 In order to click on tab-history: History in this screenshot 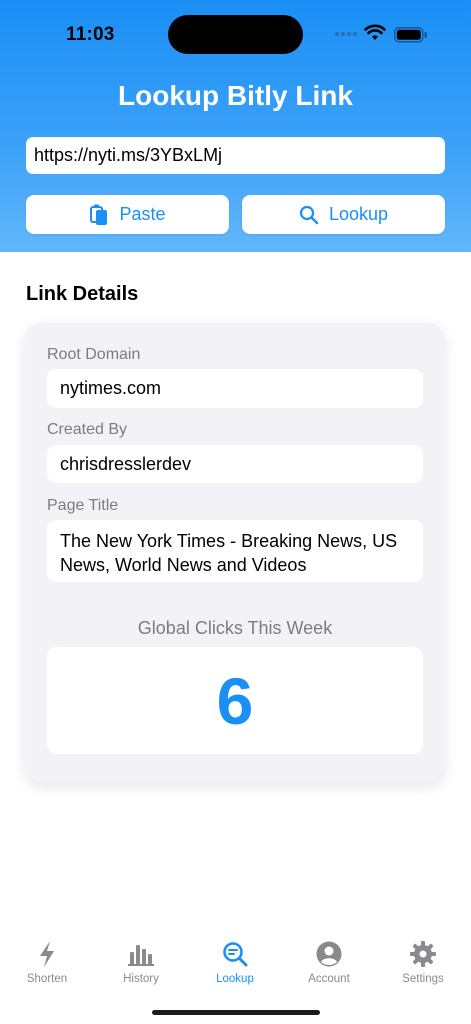, I will do `click(141, 962)`.